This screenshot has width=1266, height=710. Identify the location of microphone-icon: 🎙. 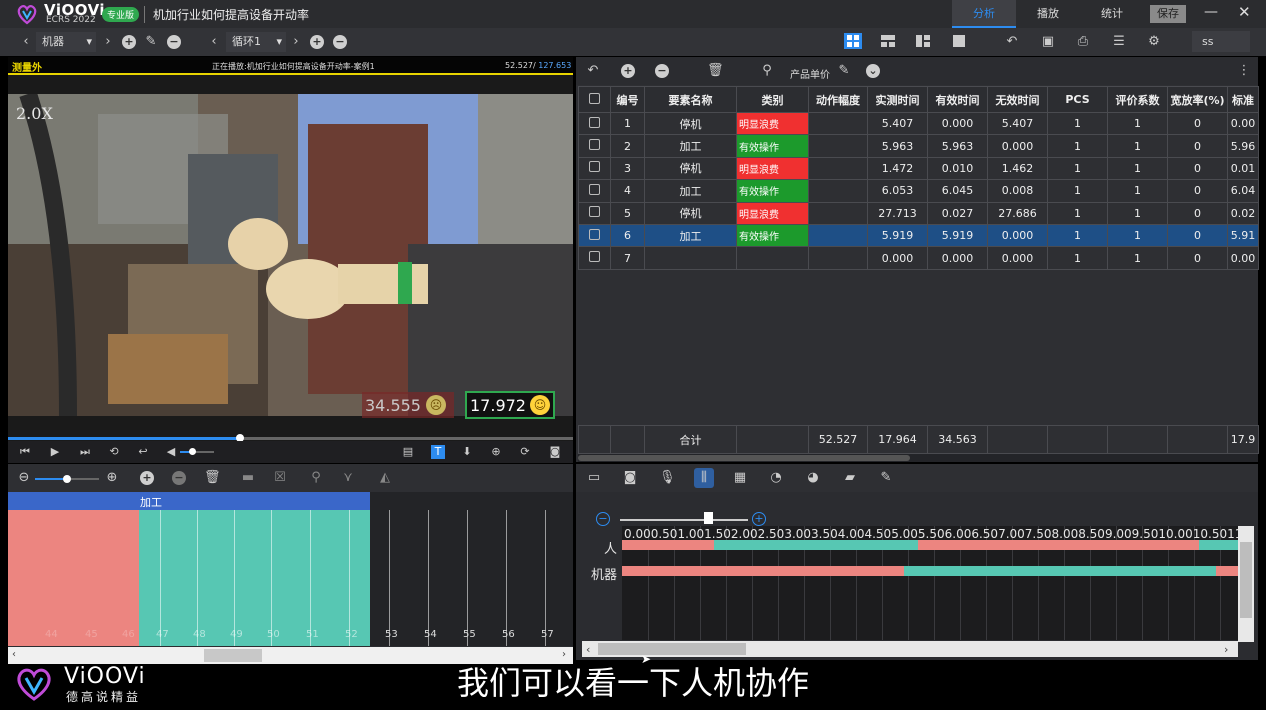
(667, 478).